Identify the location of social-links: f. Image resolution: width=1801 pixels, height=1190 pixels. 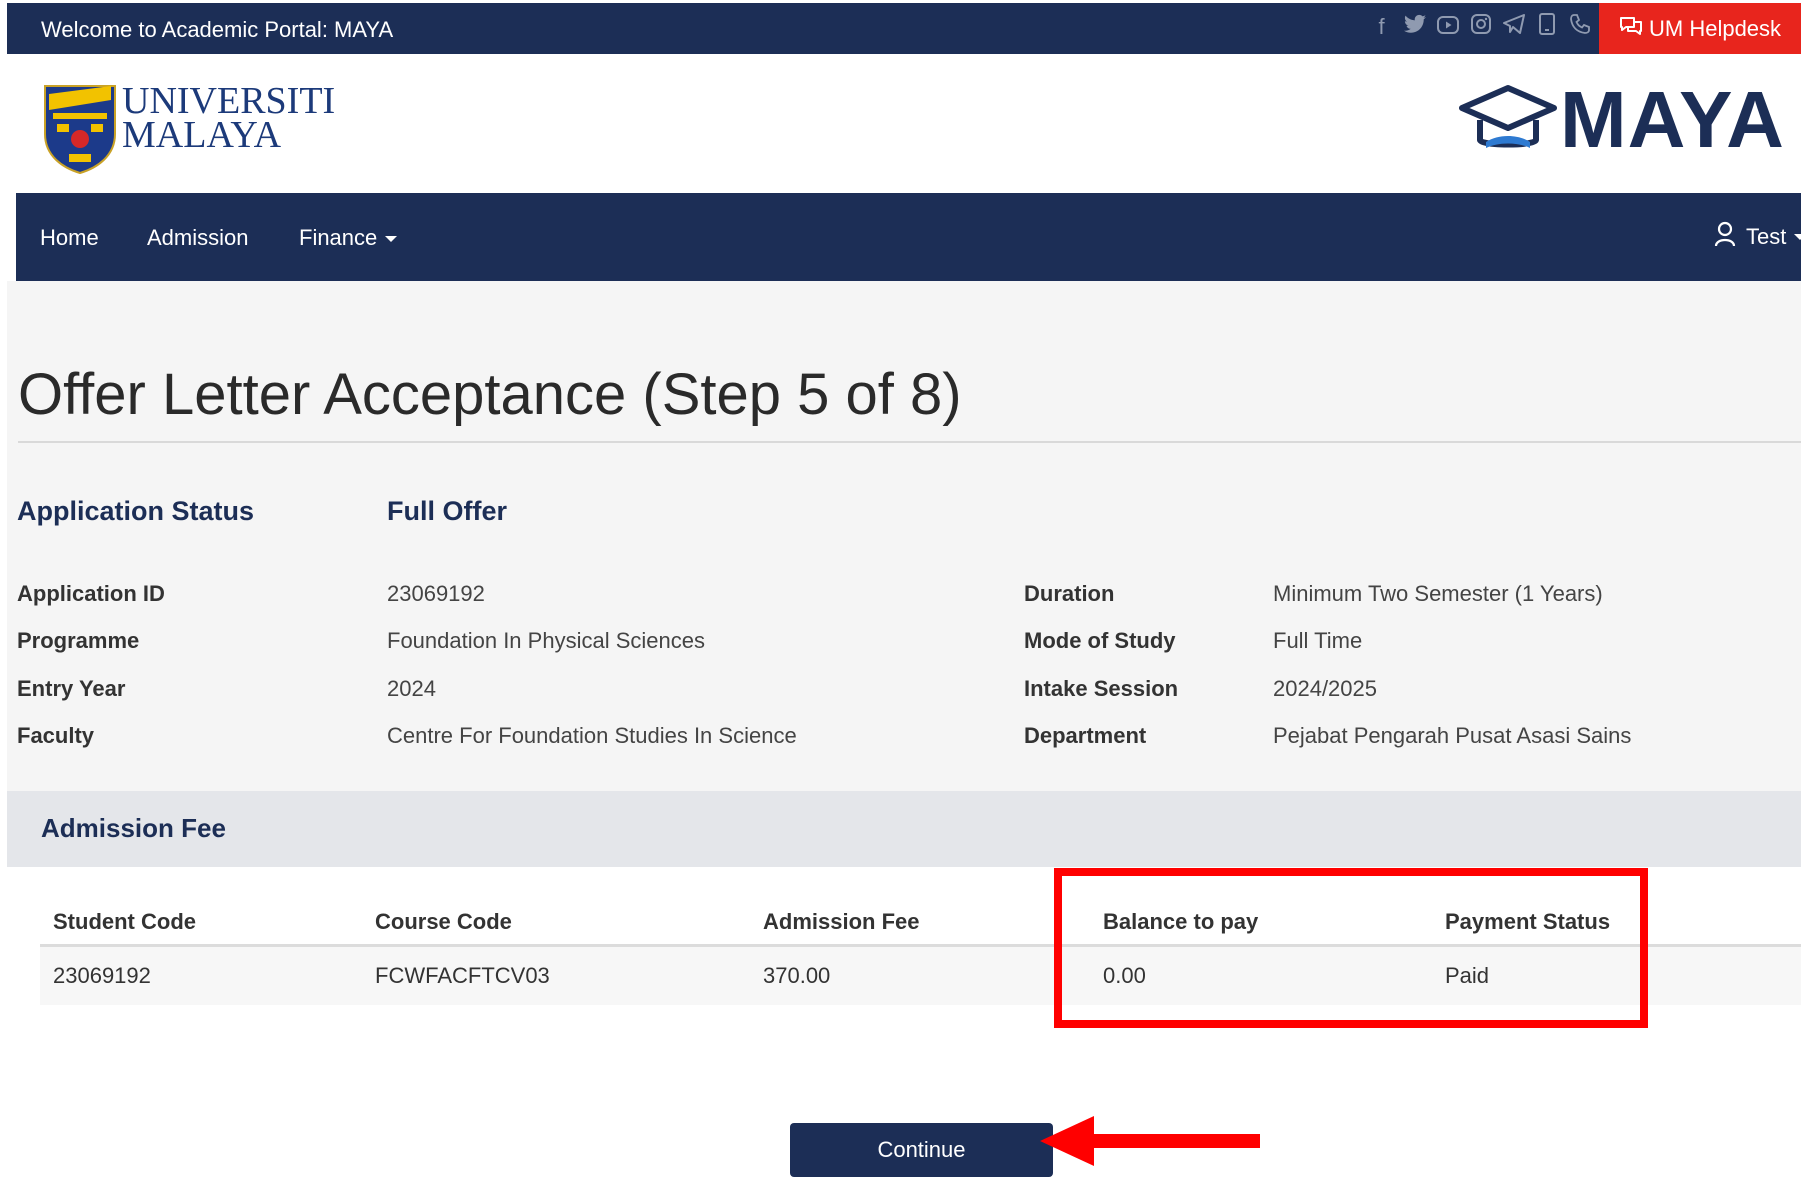
(1480, 27).